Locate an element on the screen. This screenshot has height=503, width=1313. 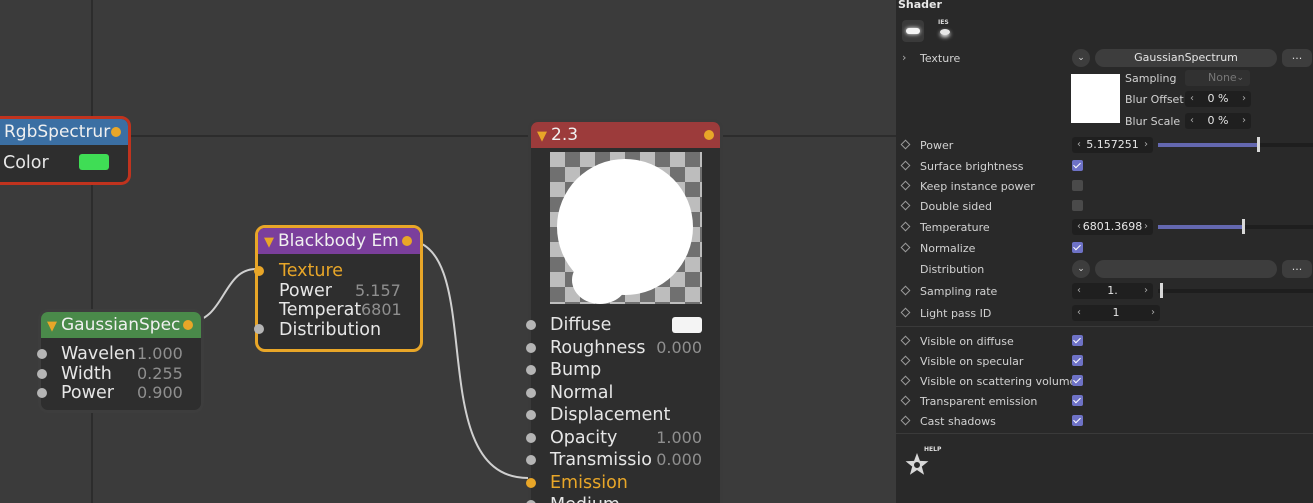
normalize-checkbox is located at coordinates (1077, 247).